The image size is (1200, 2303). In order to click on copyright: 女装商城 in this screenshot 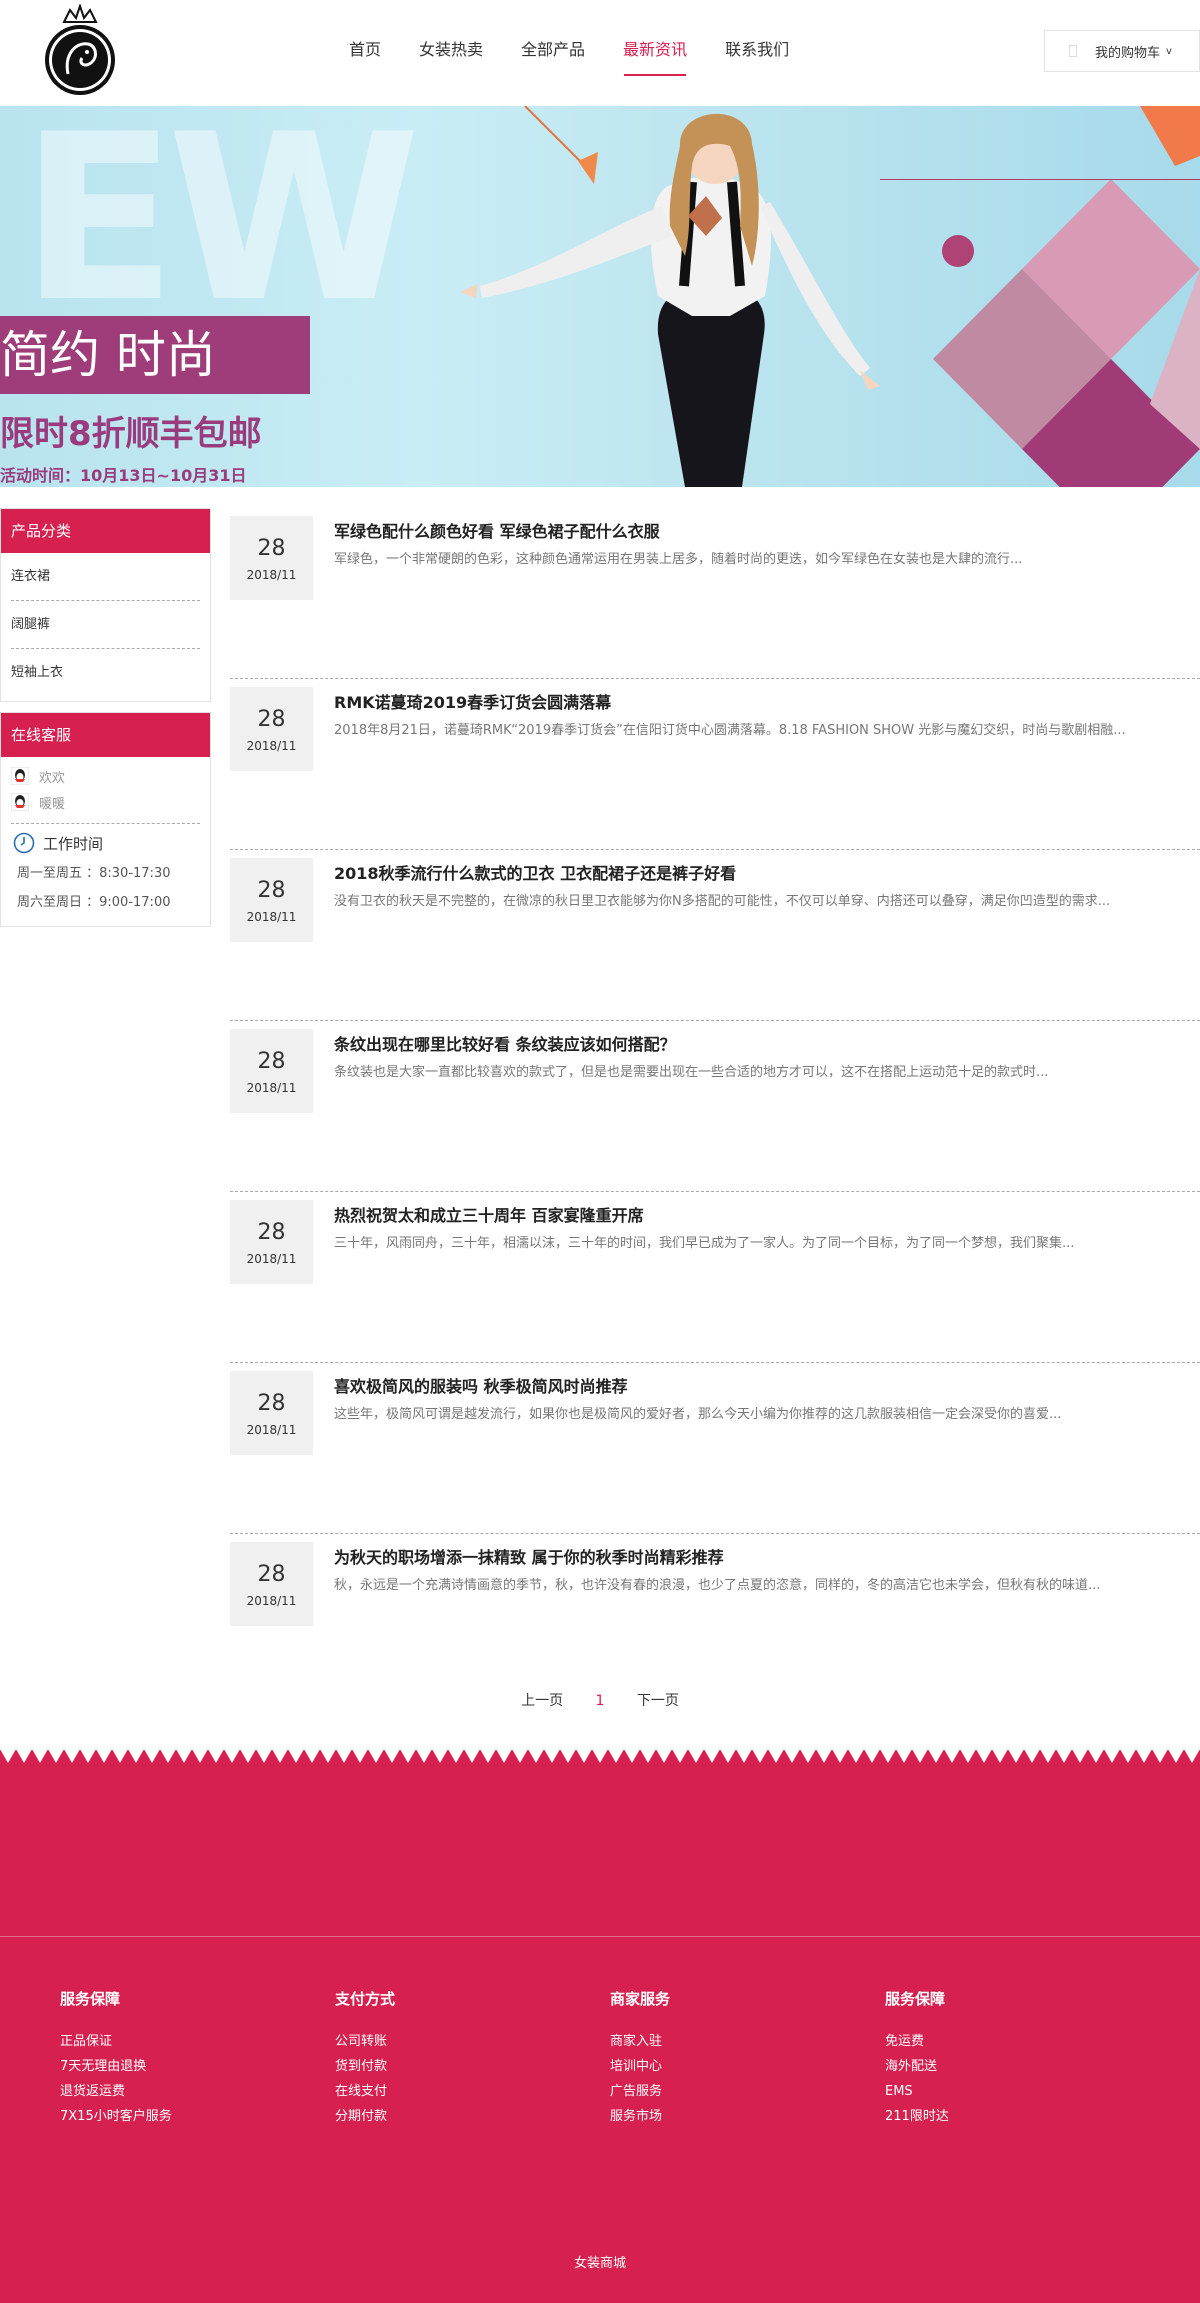, I will do `click(599, 2263)`.